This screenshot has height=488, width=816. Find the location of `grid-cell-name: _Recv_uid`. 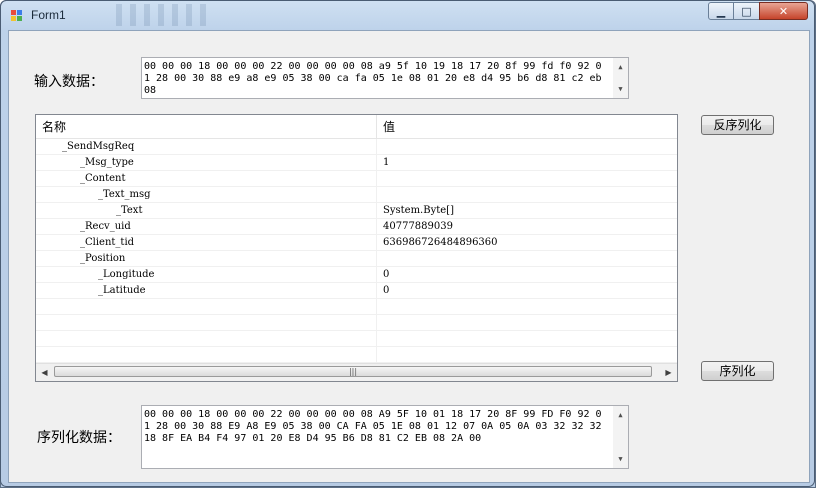

grid-cell-name: _Recv_uid is located at coordinates (206, 227).